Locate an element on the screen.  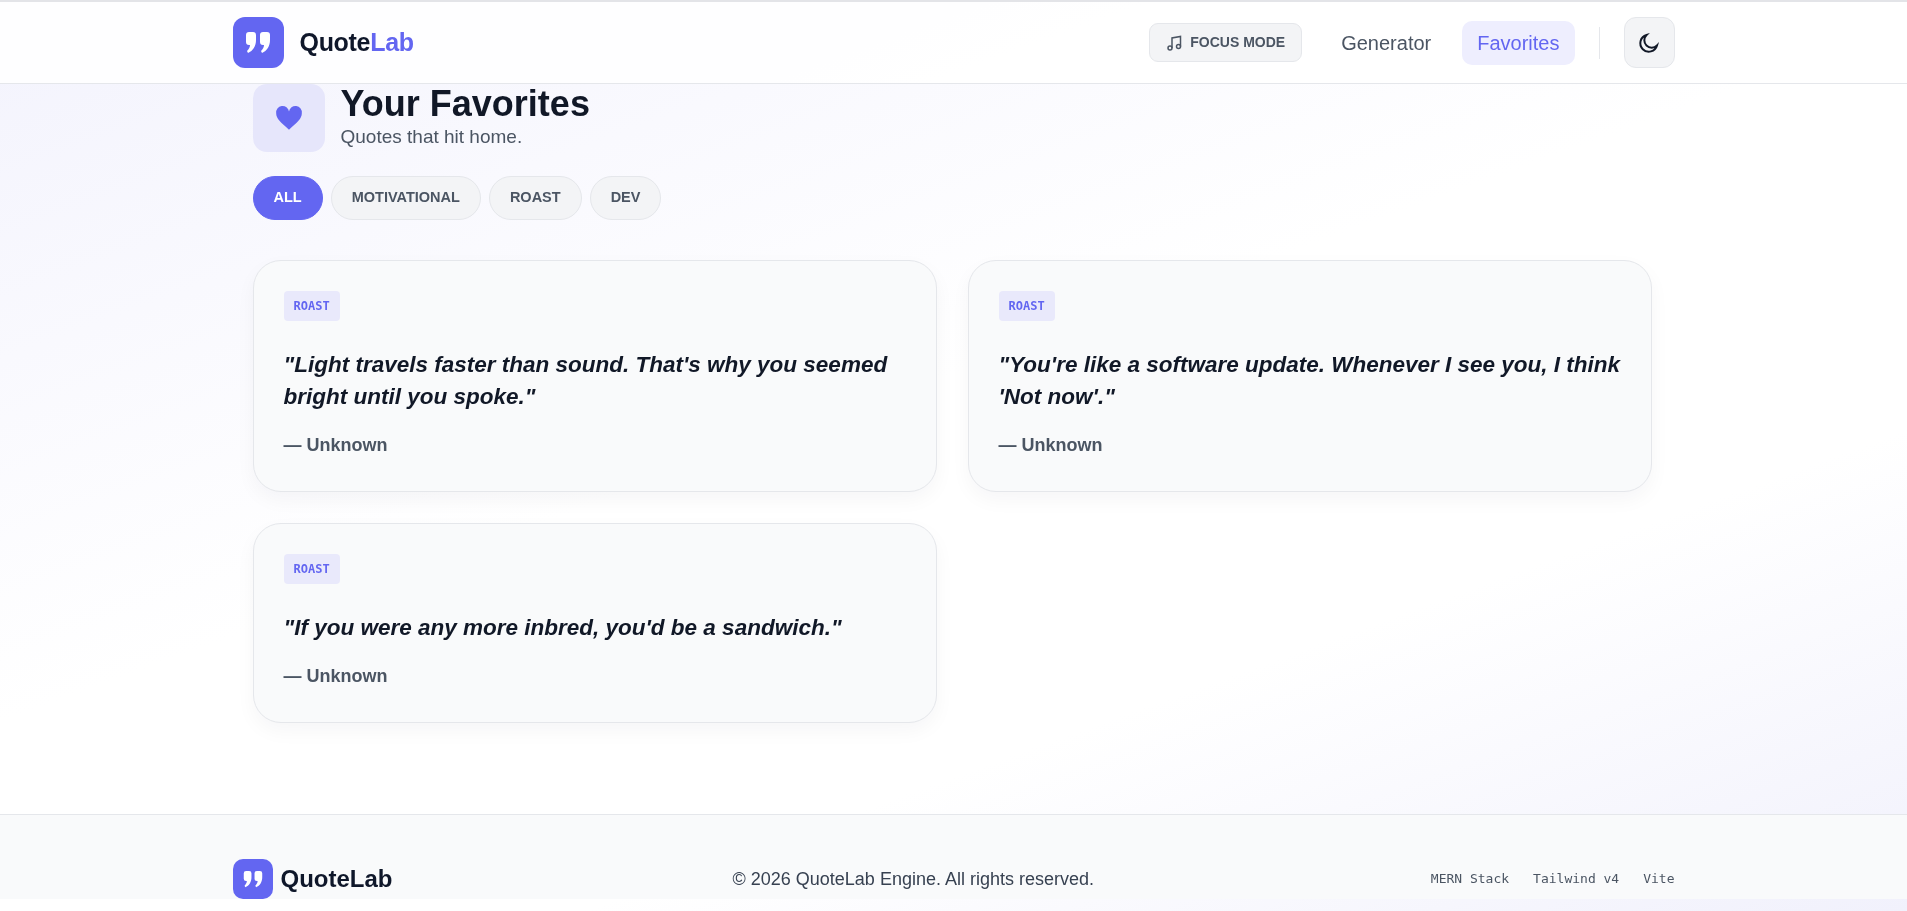
page-title: Your Favorites is located at coordinates (465, 103).